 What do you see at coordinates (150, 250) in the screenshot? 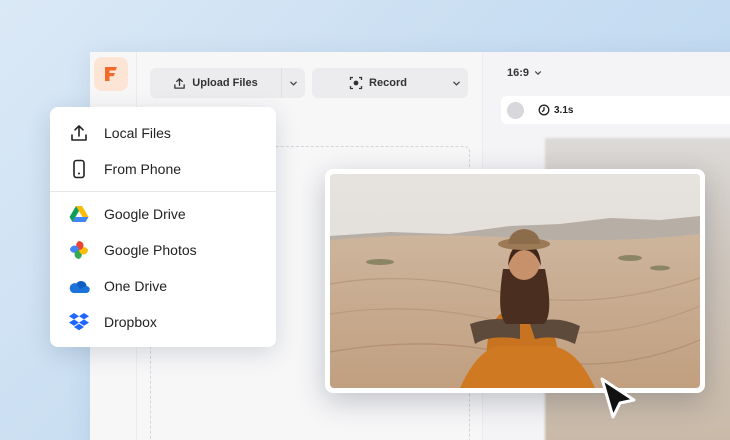
I see `menu-item-label: Google Photos` at bounding box center [150, 250].